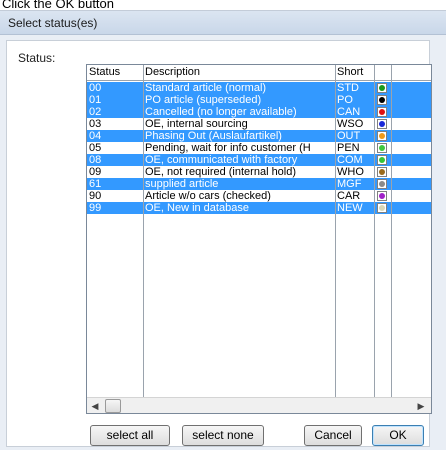 This screenshot has height=450, width=446. What do you see at coordinates (349, 112) in the screenshot?
I see `short-code-cell: CAN` at bounding box center [349, 112].